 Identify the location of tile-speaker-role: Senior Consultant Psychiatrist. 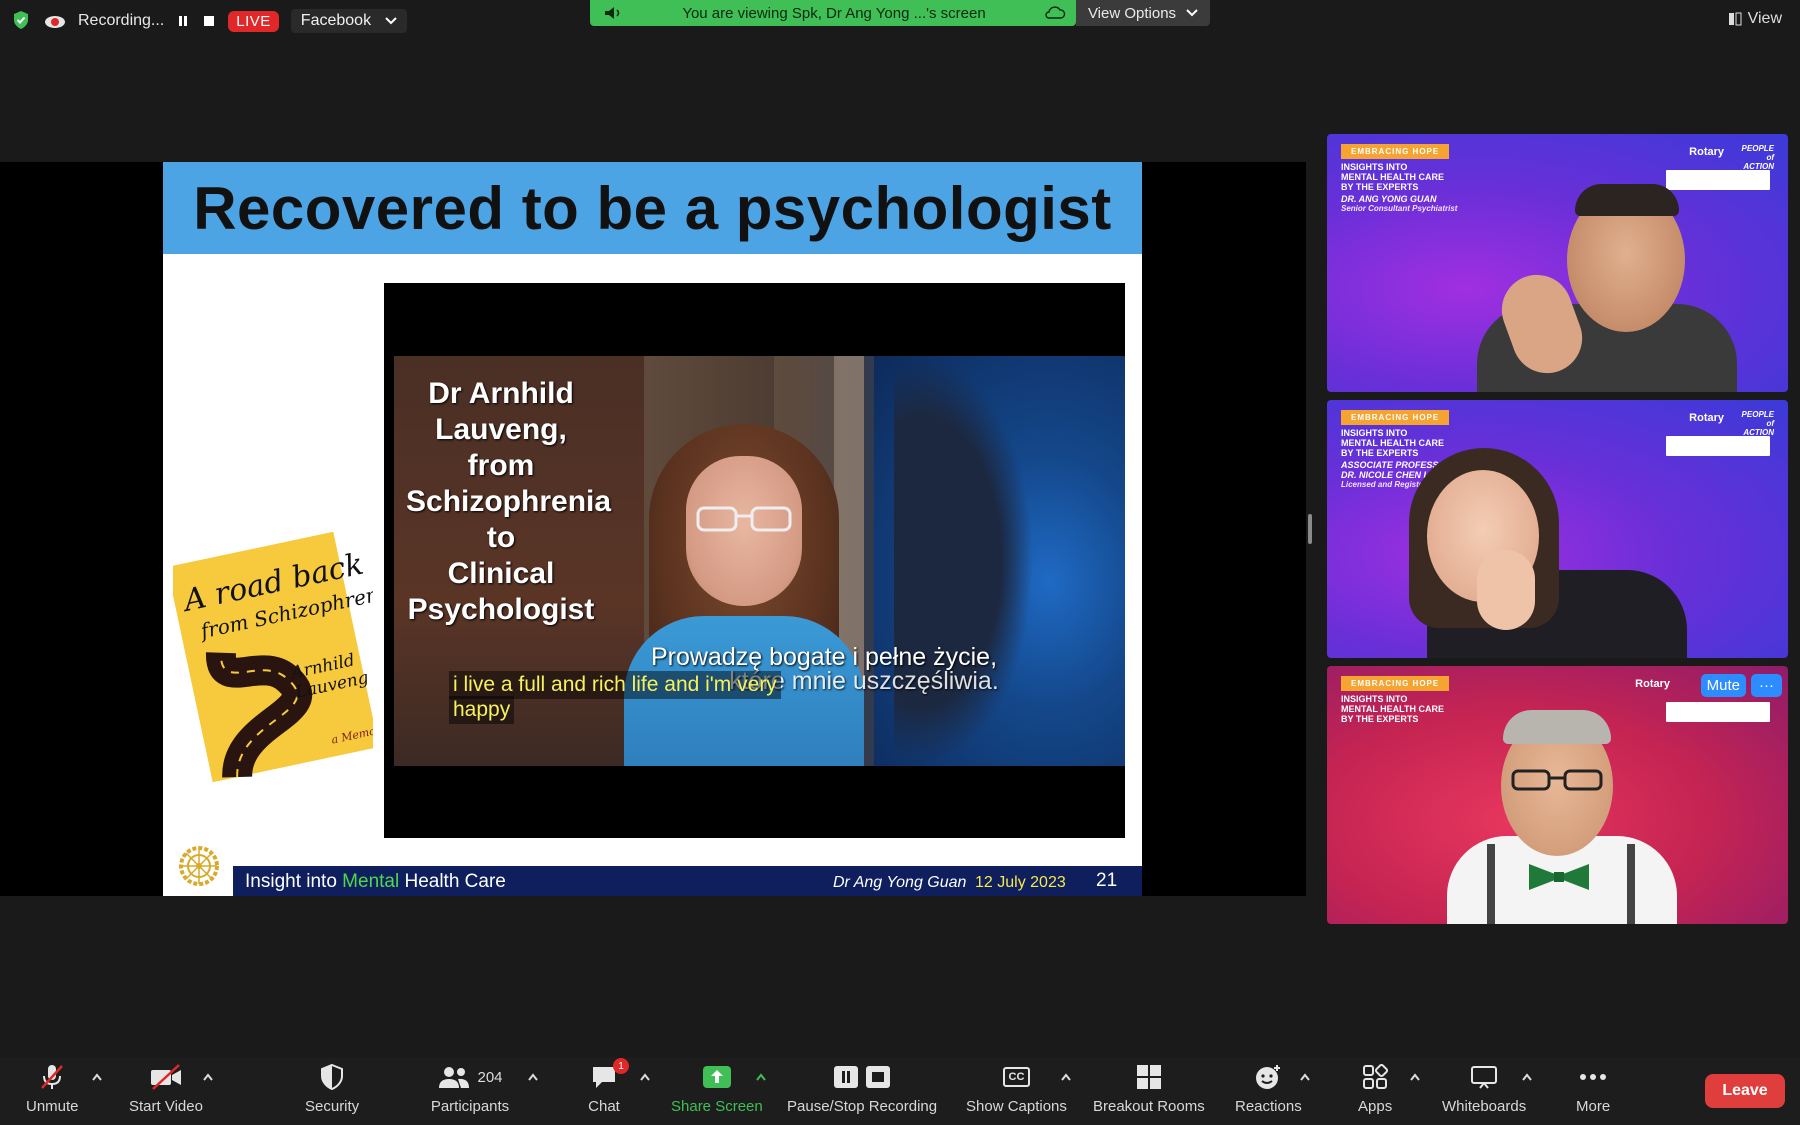
(1399, 208).